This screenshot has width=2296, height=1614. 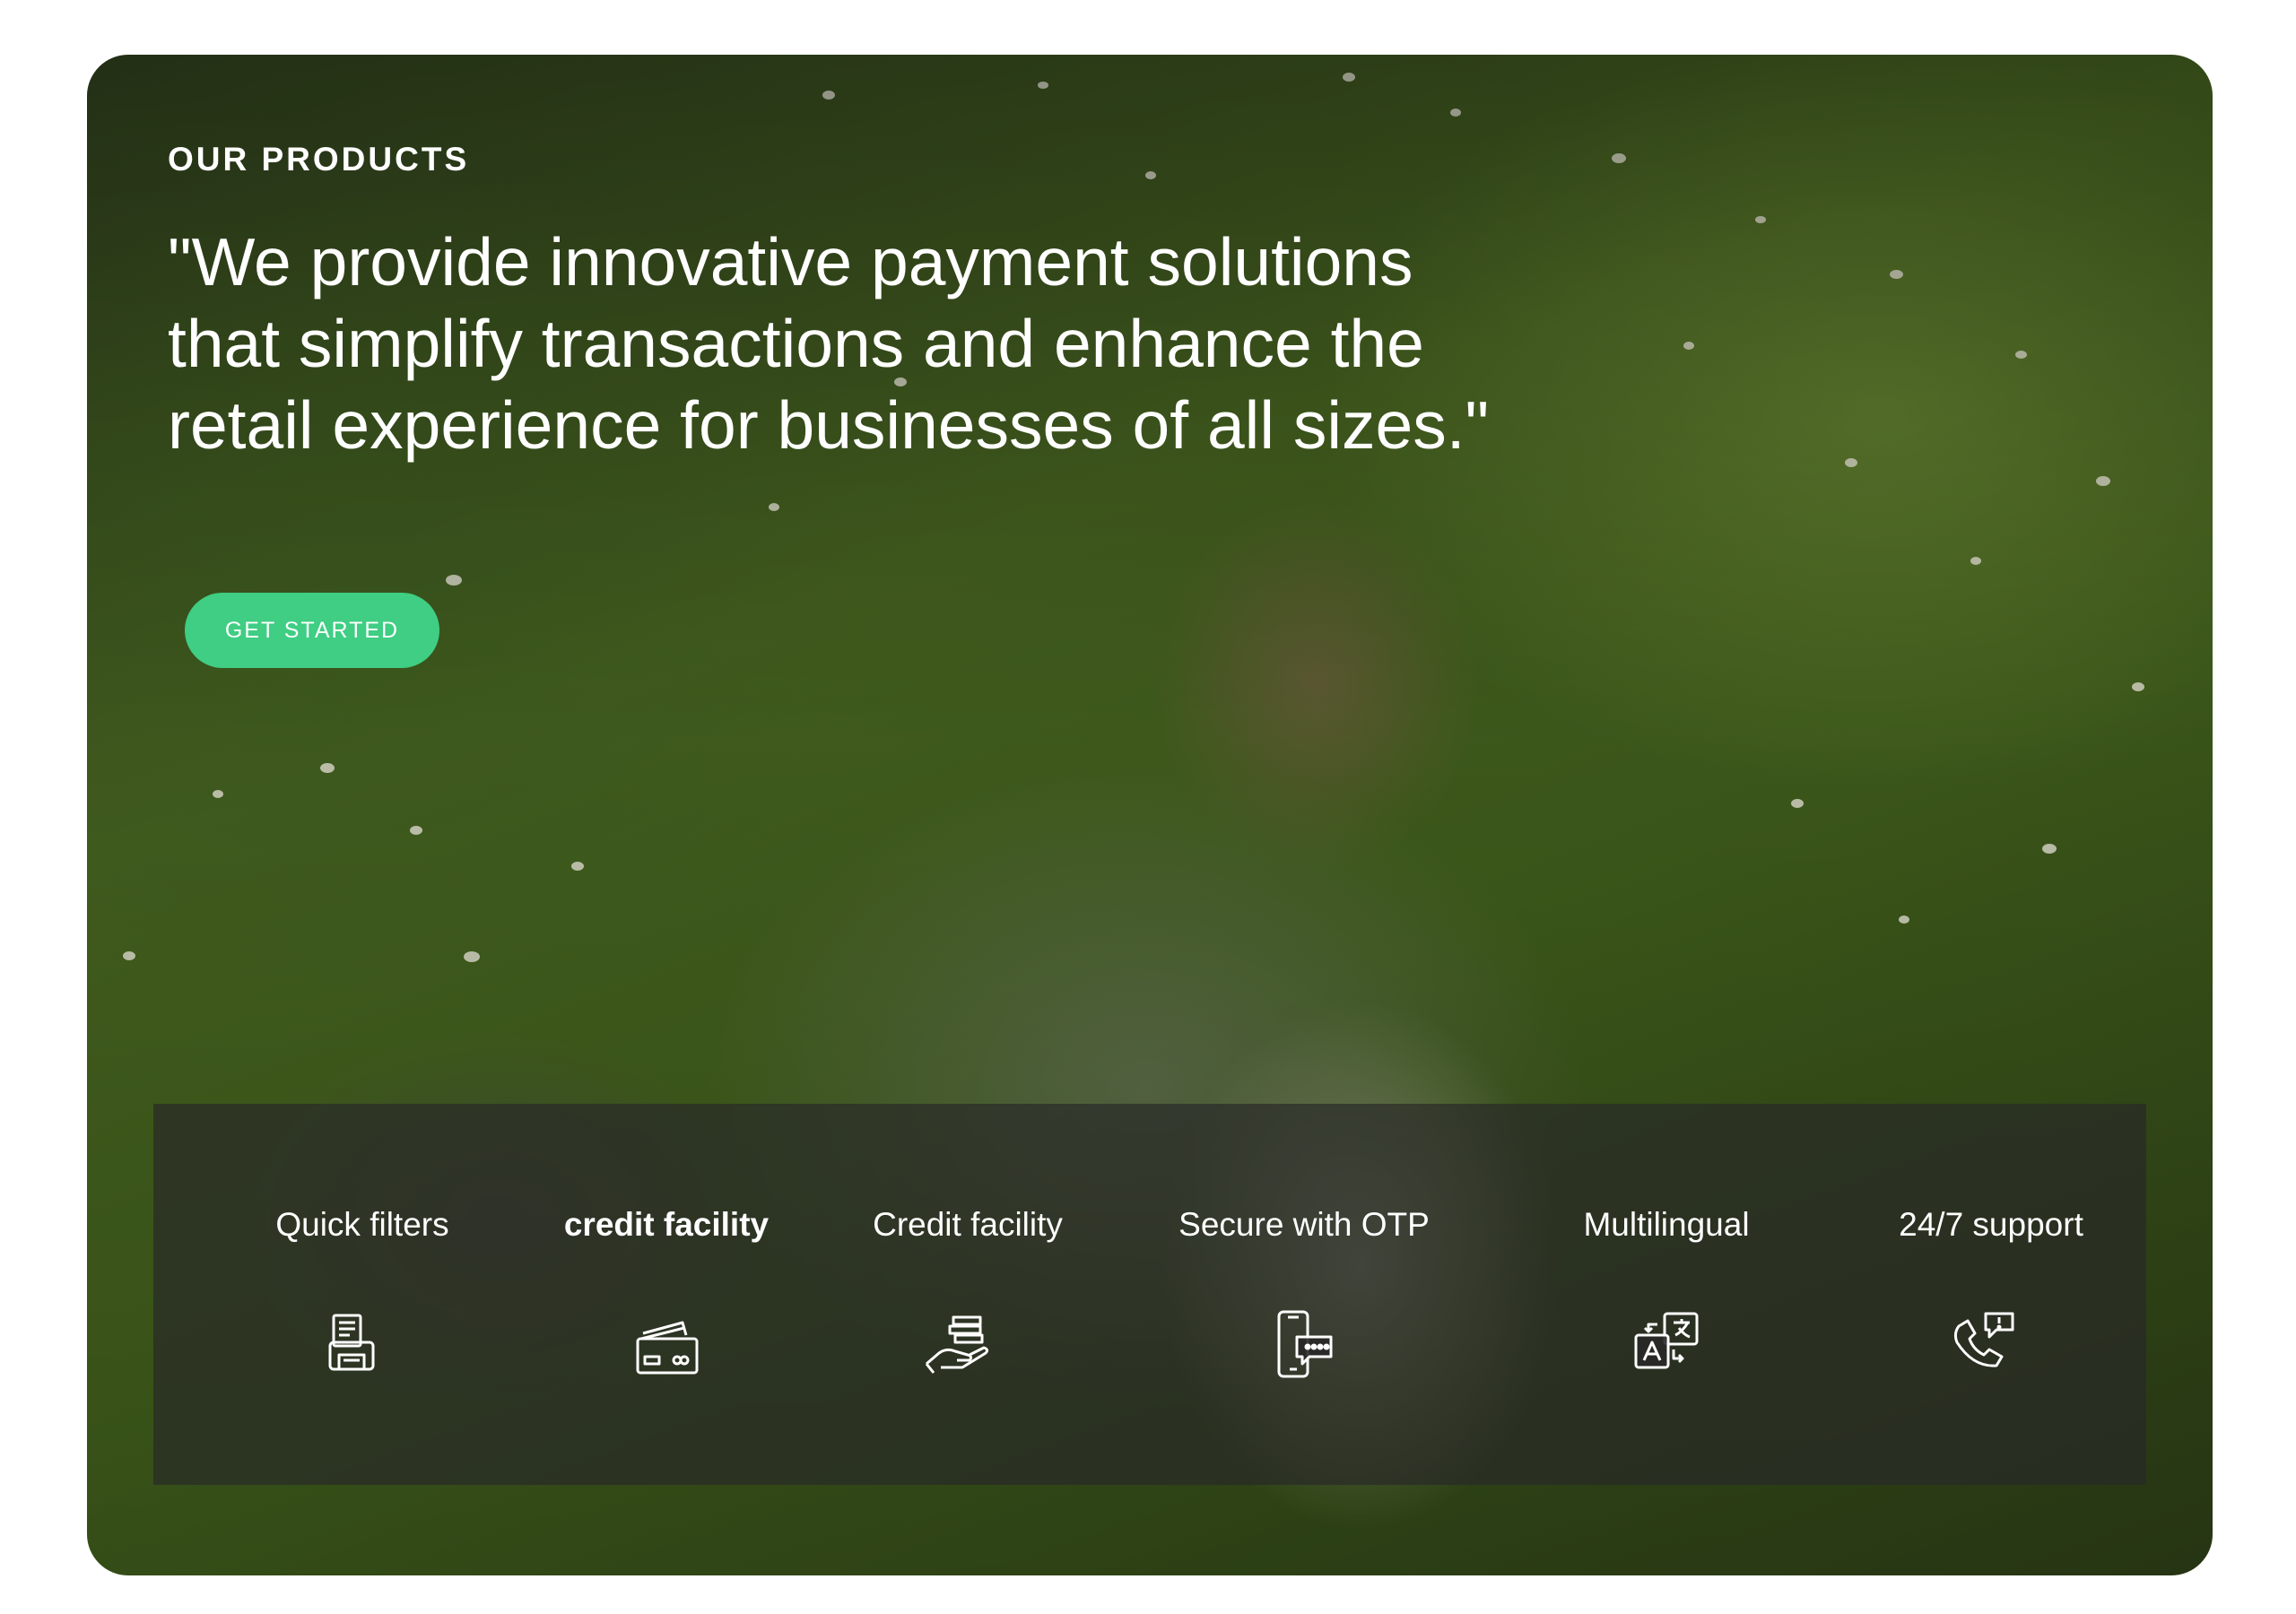 I want to click on feature-secure-otp: Secure with OTP, so click(x=1304, y=1294).